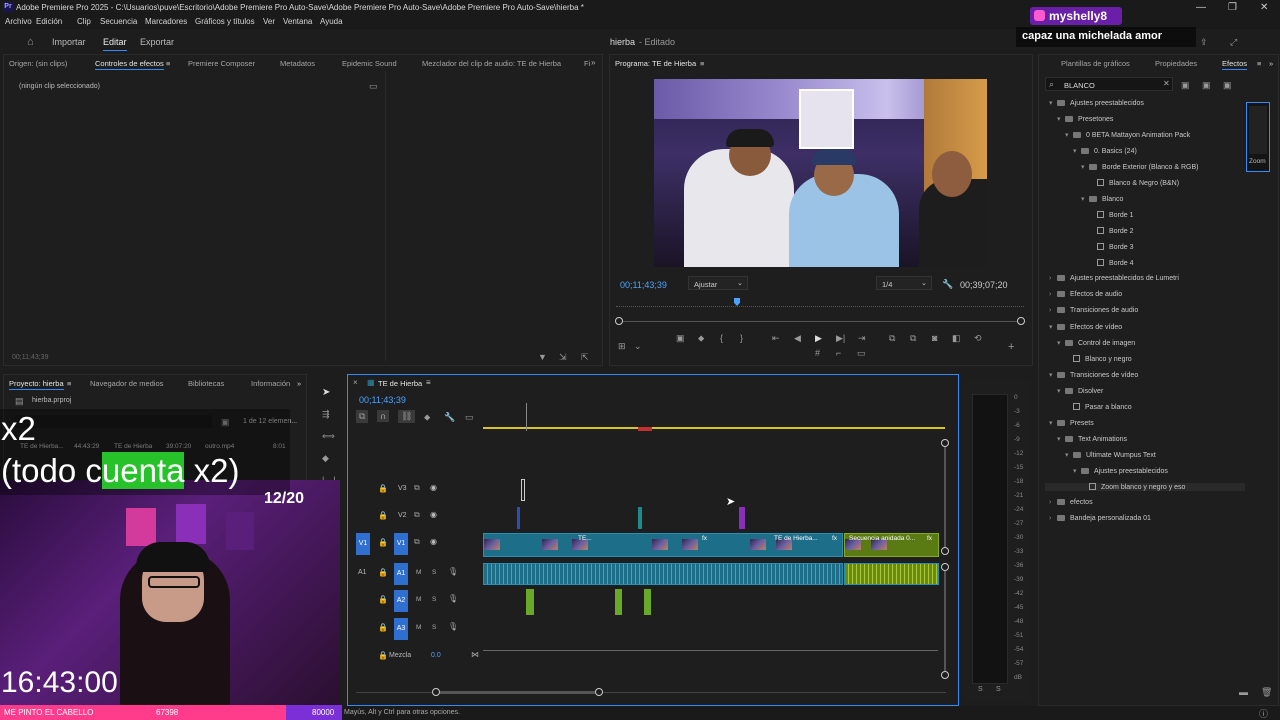 This screenshot has width=1280, height=720. I want to click on tab-fi: Fi, so click(587, 63).